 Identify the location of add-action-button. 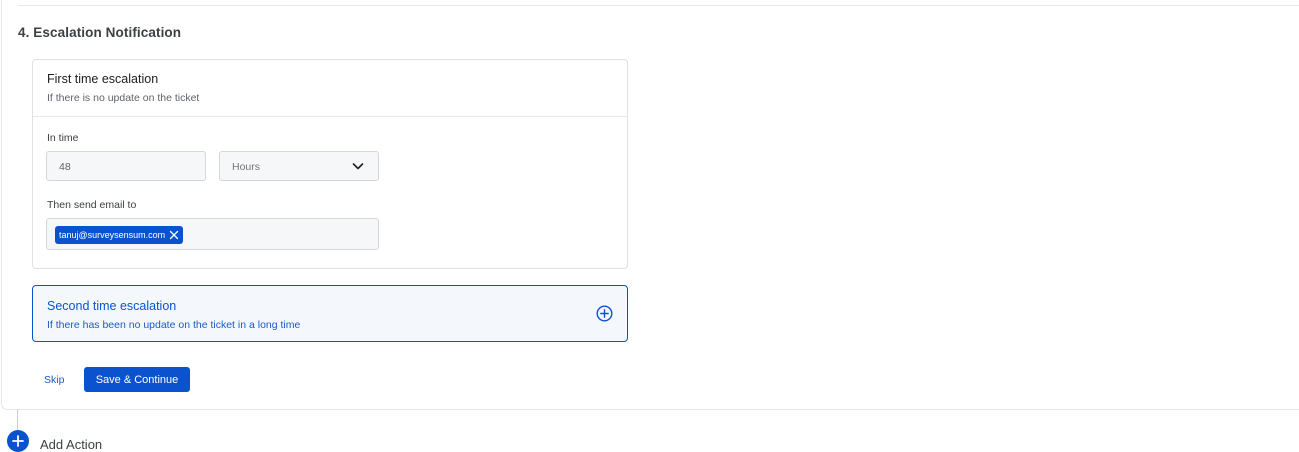
(18, 441).